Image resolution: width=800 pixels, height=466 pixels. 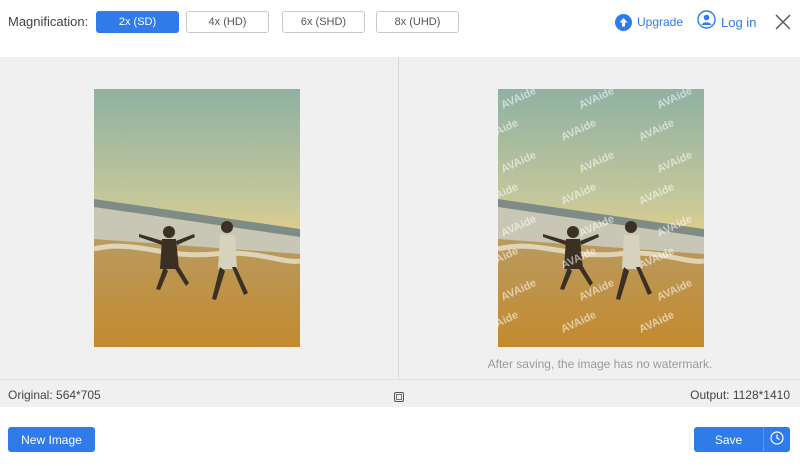 I want to click on upgrade-label: Upgrade, so click(x=660, y=22).